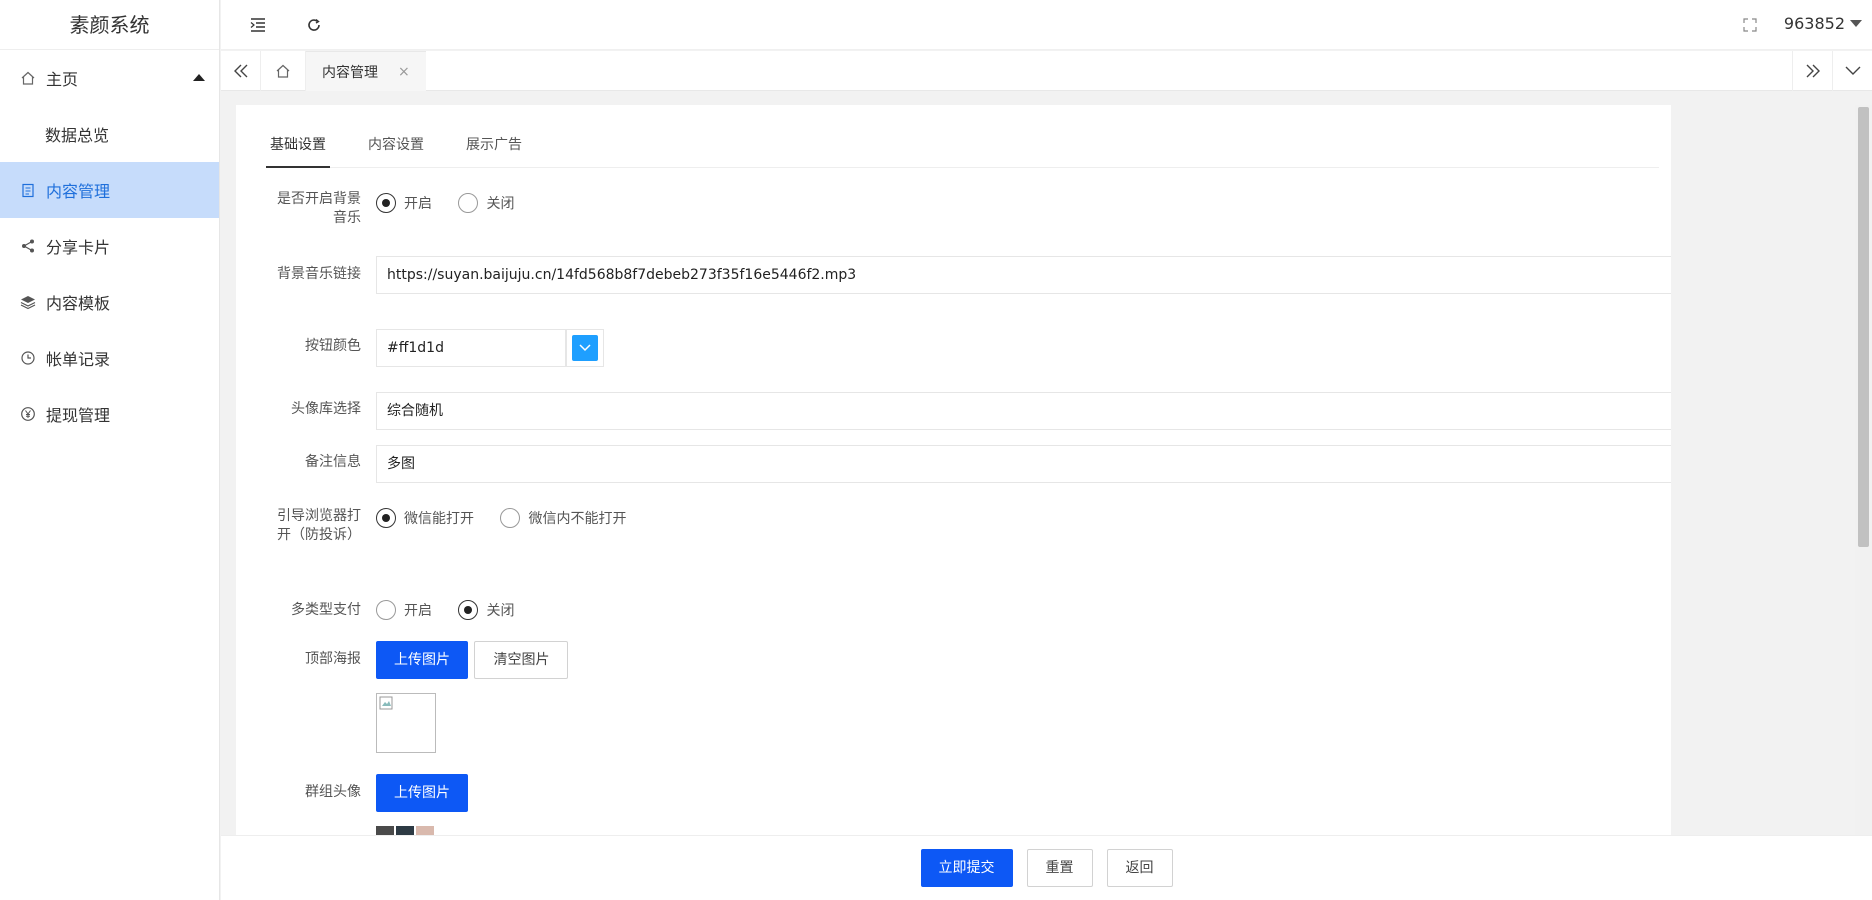 The height and width of the screenshot is (900, 1872). Describe the element at coordinates (78, 303) in the screenshot. I see `sidebar-item-label: 内容模板` at that location.